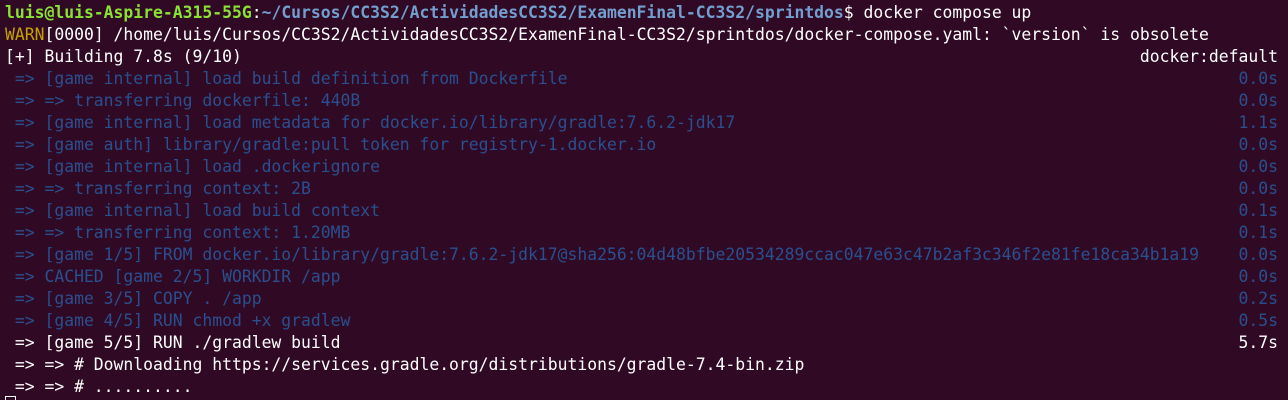 This screenshot has width=1288, height=400. I want to click on build-step-text: => [game 4/5] RUN chmod +x gradlew, so click(178, 320).